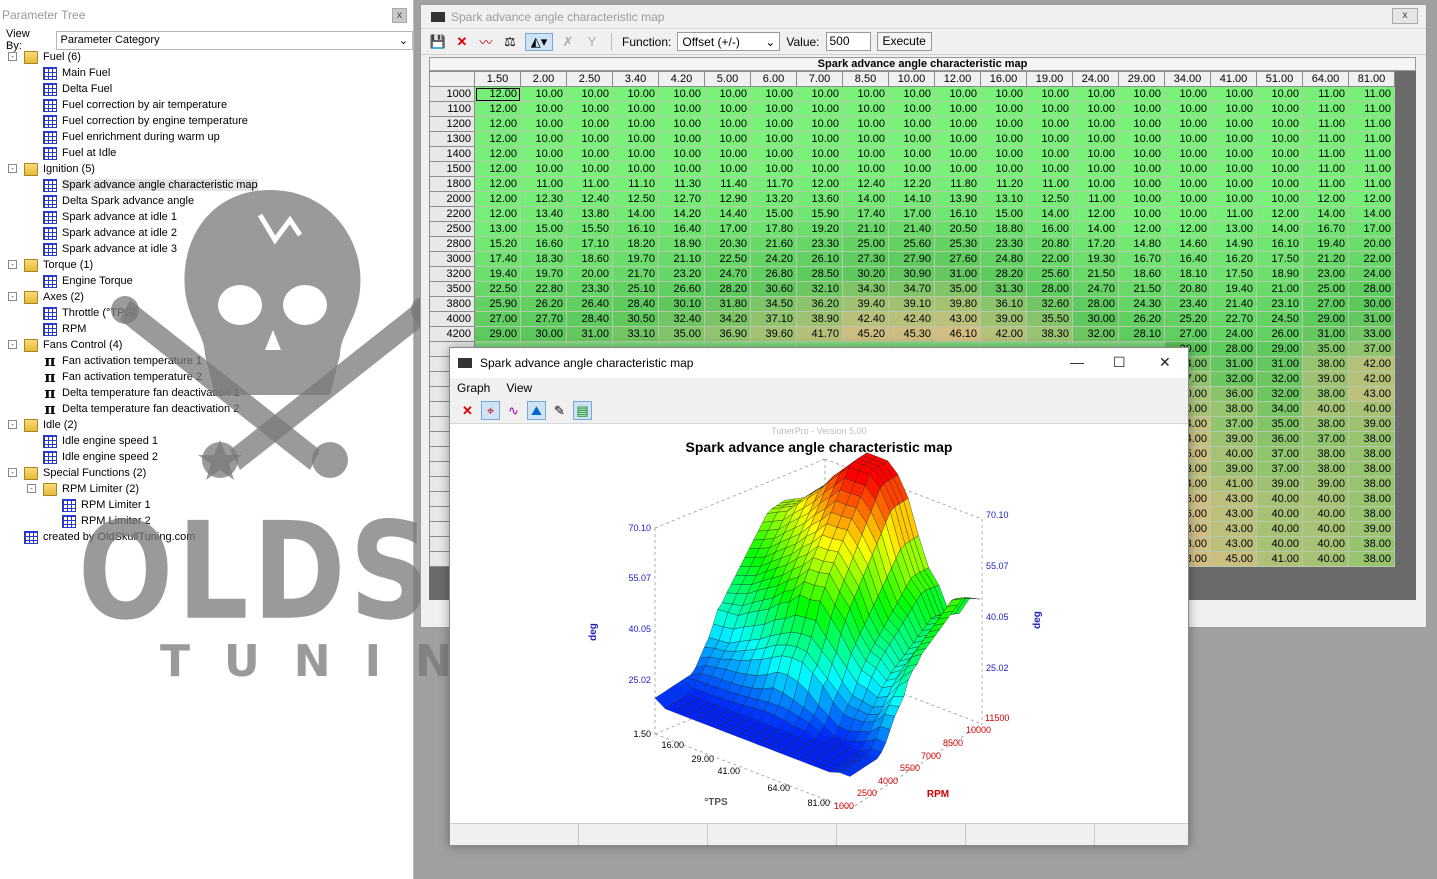  Describe the element at coordinates (1279, 259) in the screenshot. I see `table-cell: 17.50` at that location.